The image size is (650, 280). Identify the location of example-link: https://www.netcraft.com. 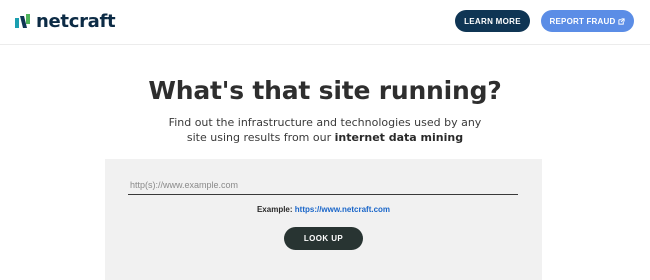
(342, 209).